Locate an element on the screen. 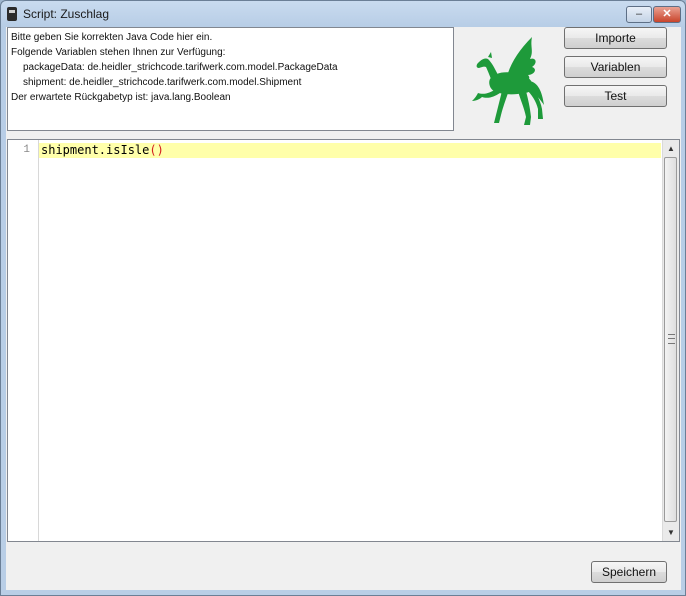  imports-button: Importe is located at coordinates (615, 38).